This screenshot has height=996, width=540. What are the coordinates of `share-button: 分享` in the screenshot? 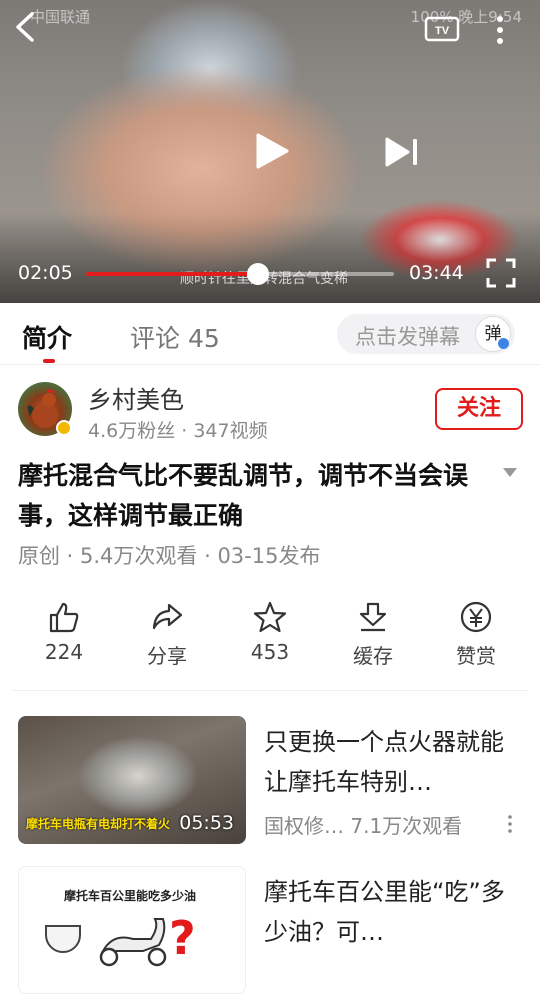 It's located at (167, 635).